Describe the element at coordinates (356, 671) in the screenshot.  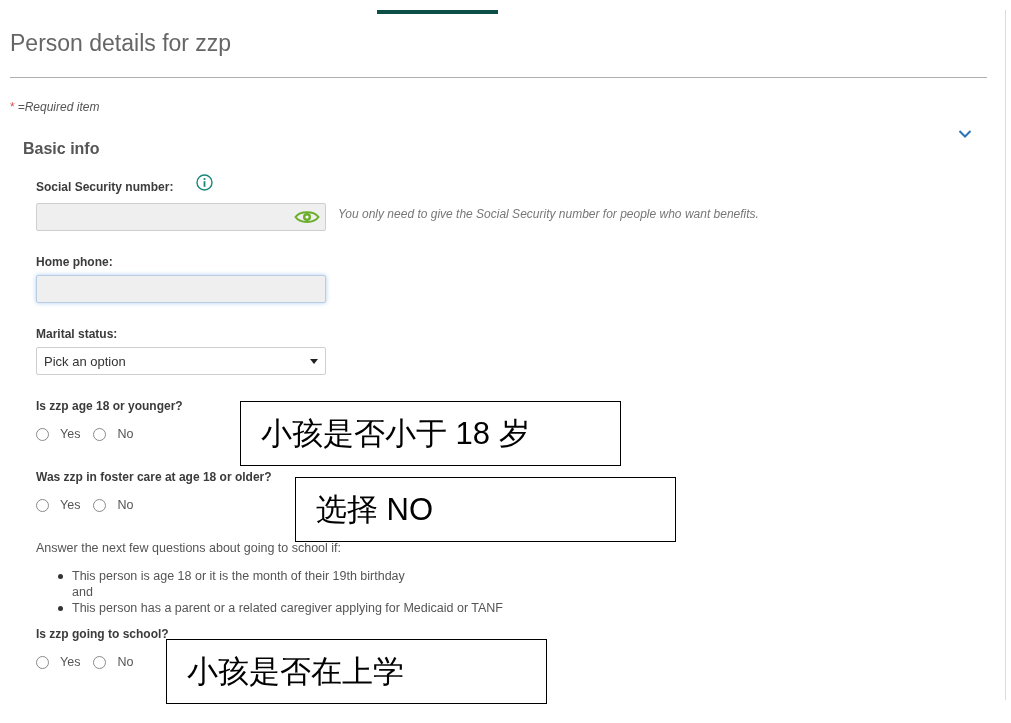
I see `annotation-callout: 小孩是否在上学` at that location.